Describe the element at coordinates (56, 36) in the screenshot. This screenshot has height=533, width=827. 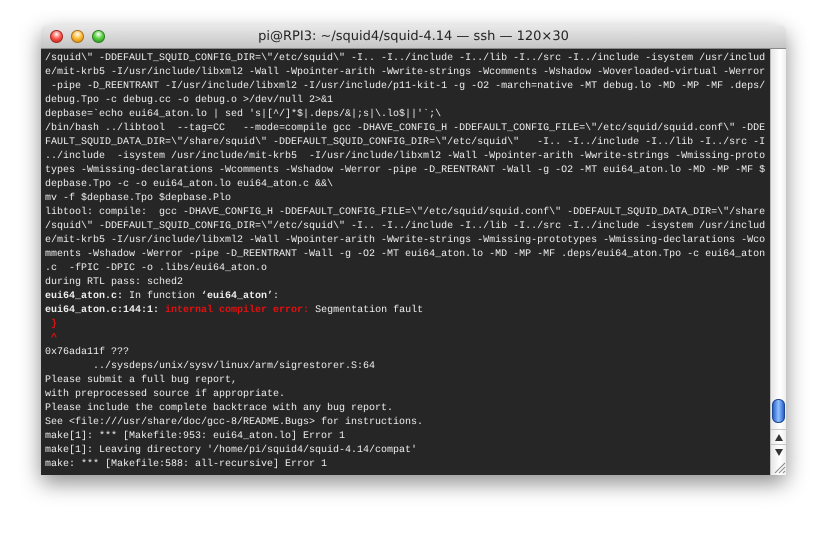
I see `close-button` at that location.